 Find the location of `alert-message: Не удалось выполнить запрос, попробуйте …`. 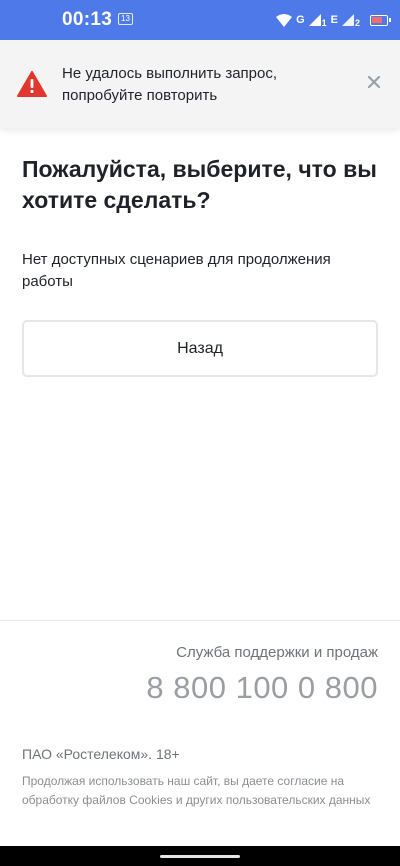

alert-message: Не удалось выполнить запрос, попробуйте … is located at coordinates (170, 84).